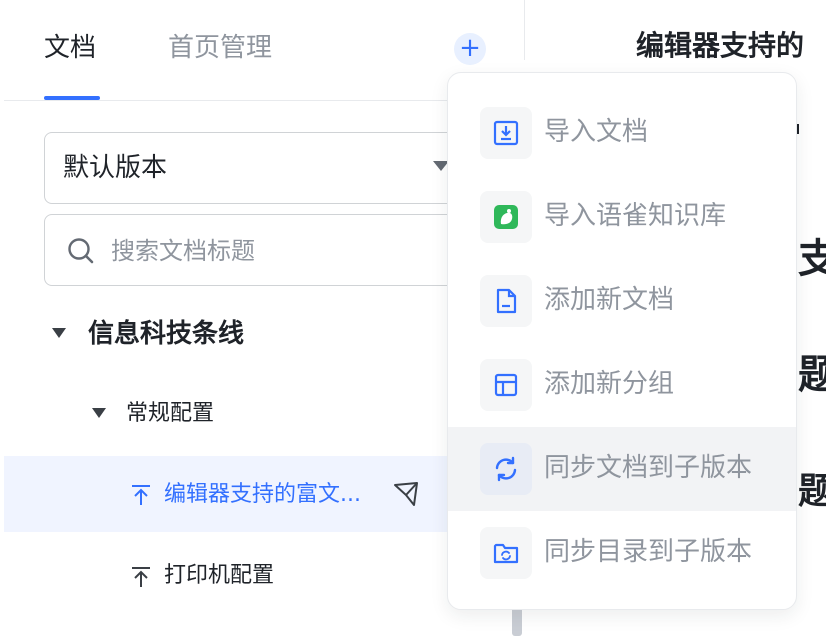  What do you see at coordinates (166, 334) in the screenshot?
I see `tree-group-label: 信息科技条线` at bounding box center [166, 334].